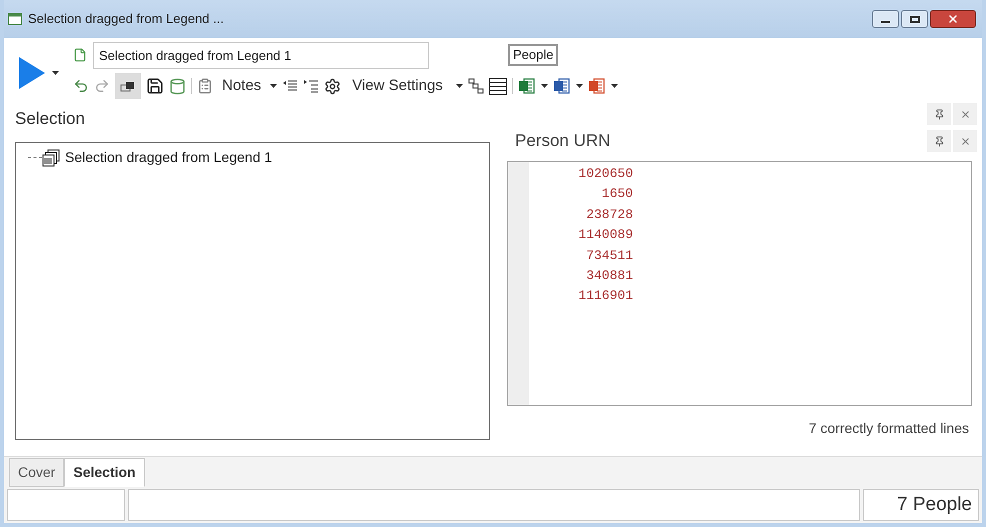  Describe the element at coordinates (290, 86) in the screenshot. I see `outdent-icon` at that location.